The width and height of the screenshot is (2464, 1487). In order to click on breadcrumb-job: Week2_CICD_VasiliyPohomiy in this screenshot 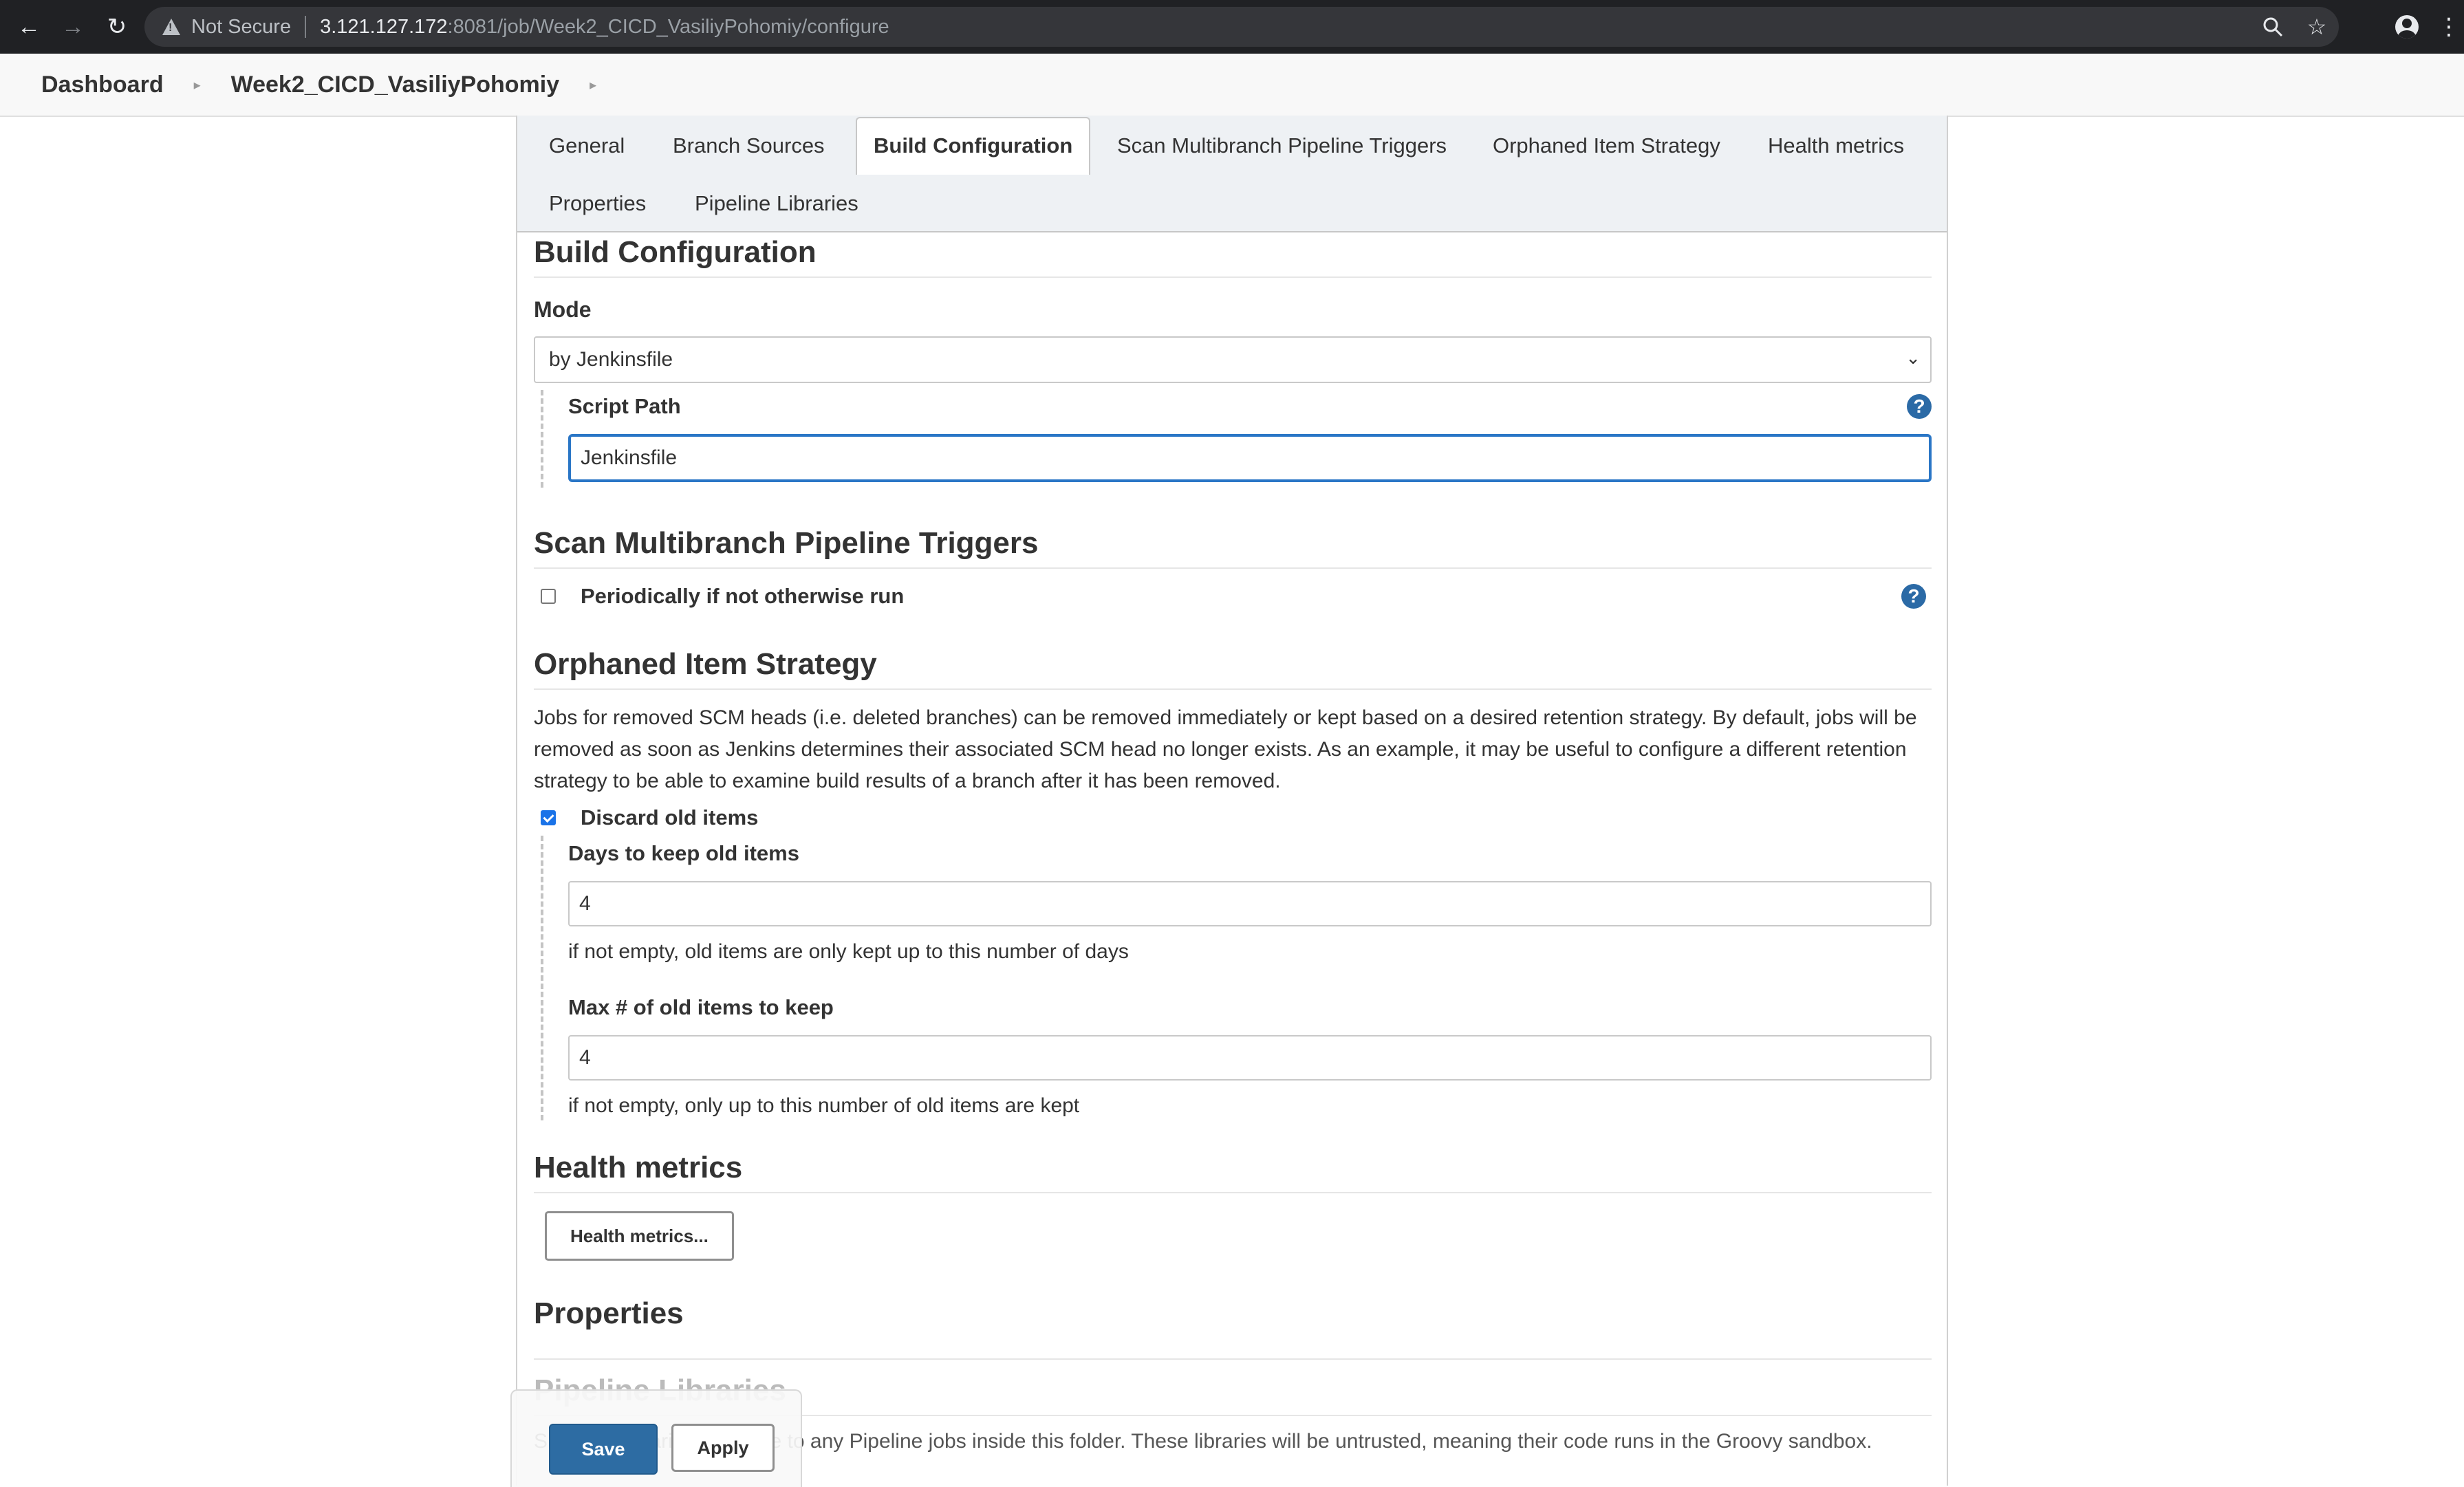, I will do `click(395, 85)`.